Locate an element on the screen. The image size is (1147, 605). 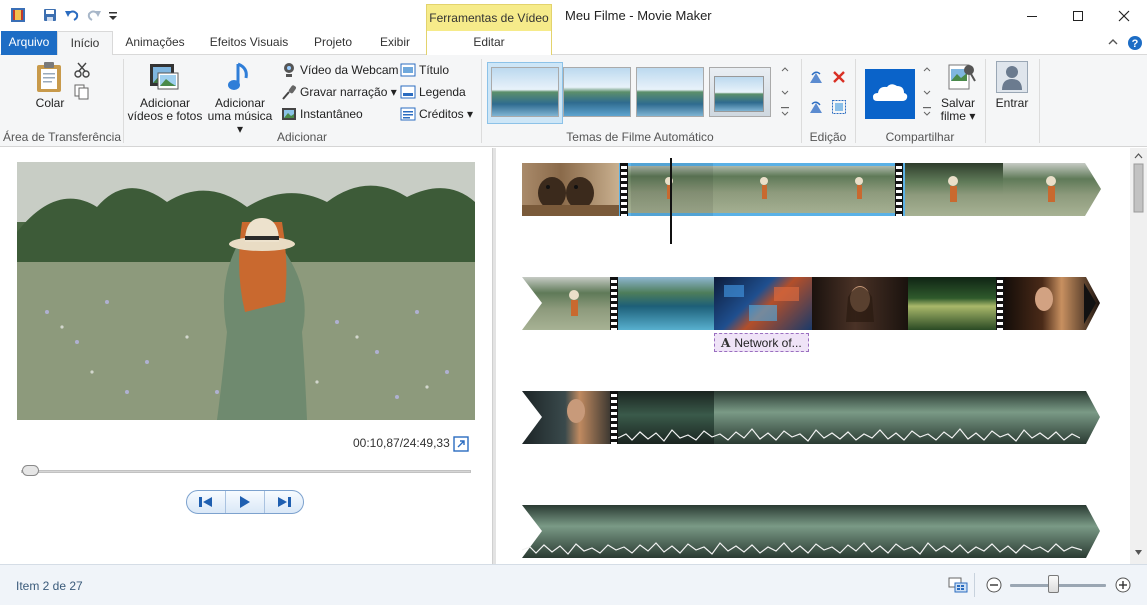
tab-animations: Animações is located at coordinates (155, 43).